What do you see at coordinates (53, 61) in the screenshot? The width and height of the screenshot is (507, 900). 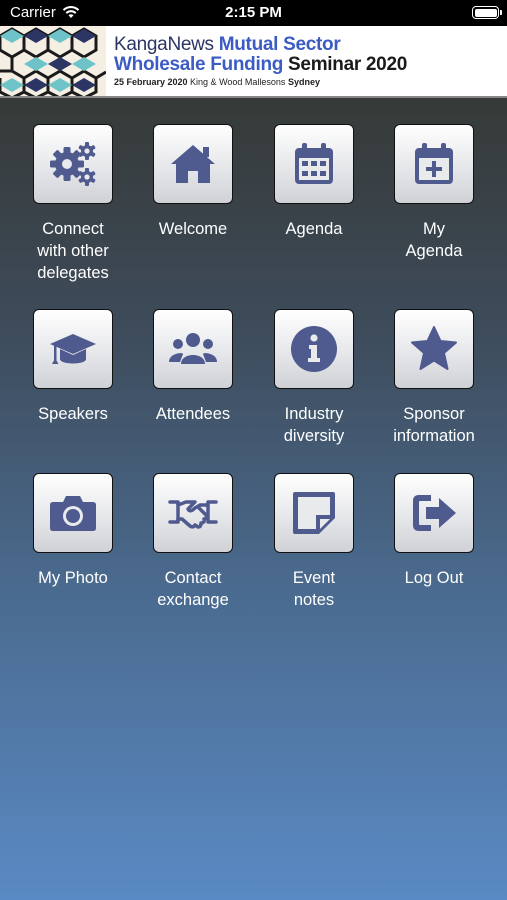 I see `banner-pattern-logo` at bounding box center [53, 61].